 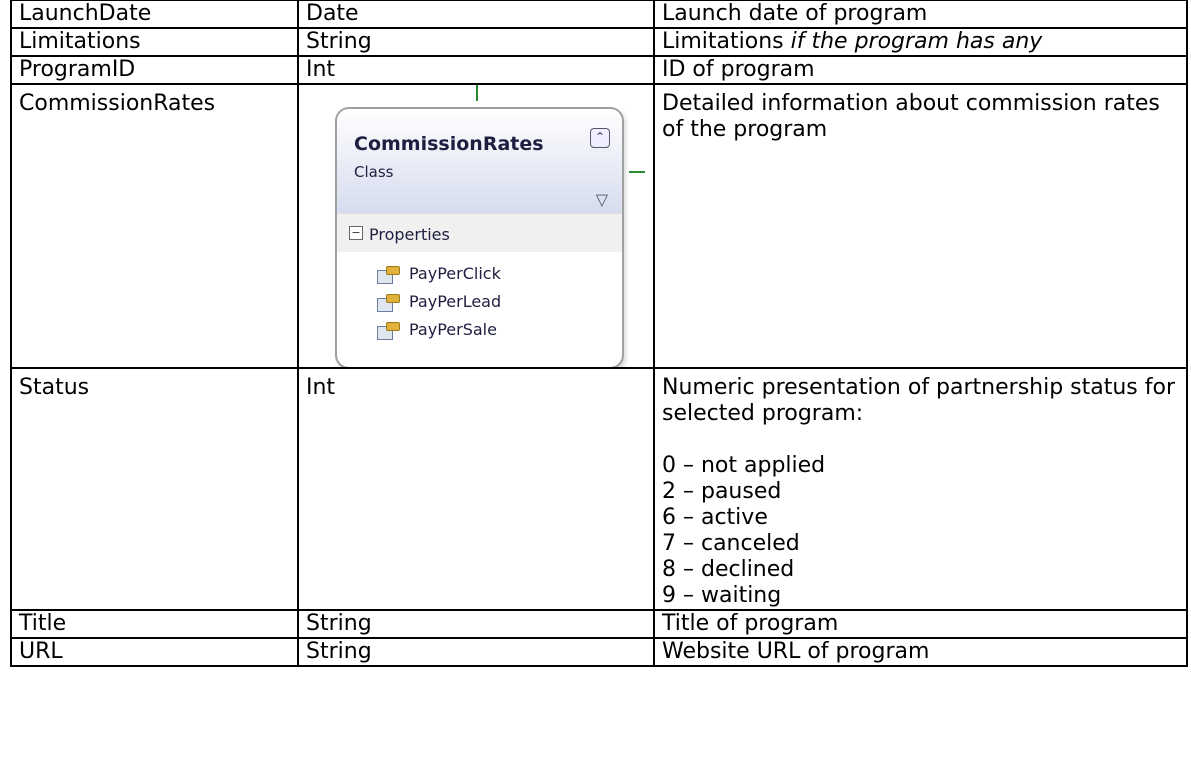 I want to click on field-name: URL, so click(x=154, y=652).